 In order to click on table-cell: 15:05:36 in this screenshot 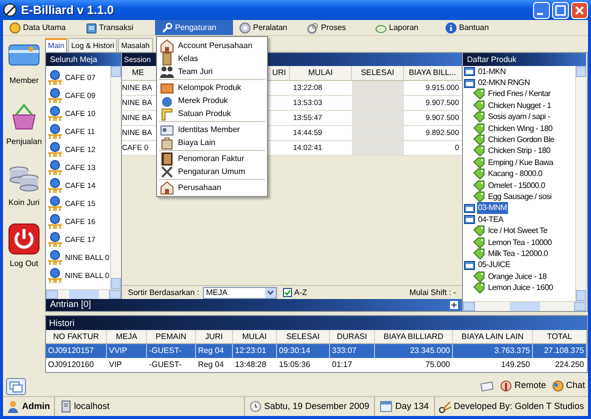, I will do `click(294, 365)`.